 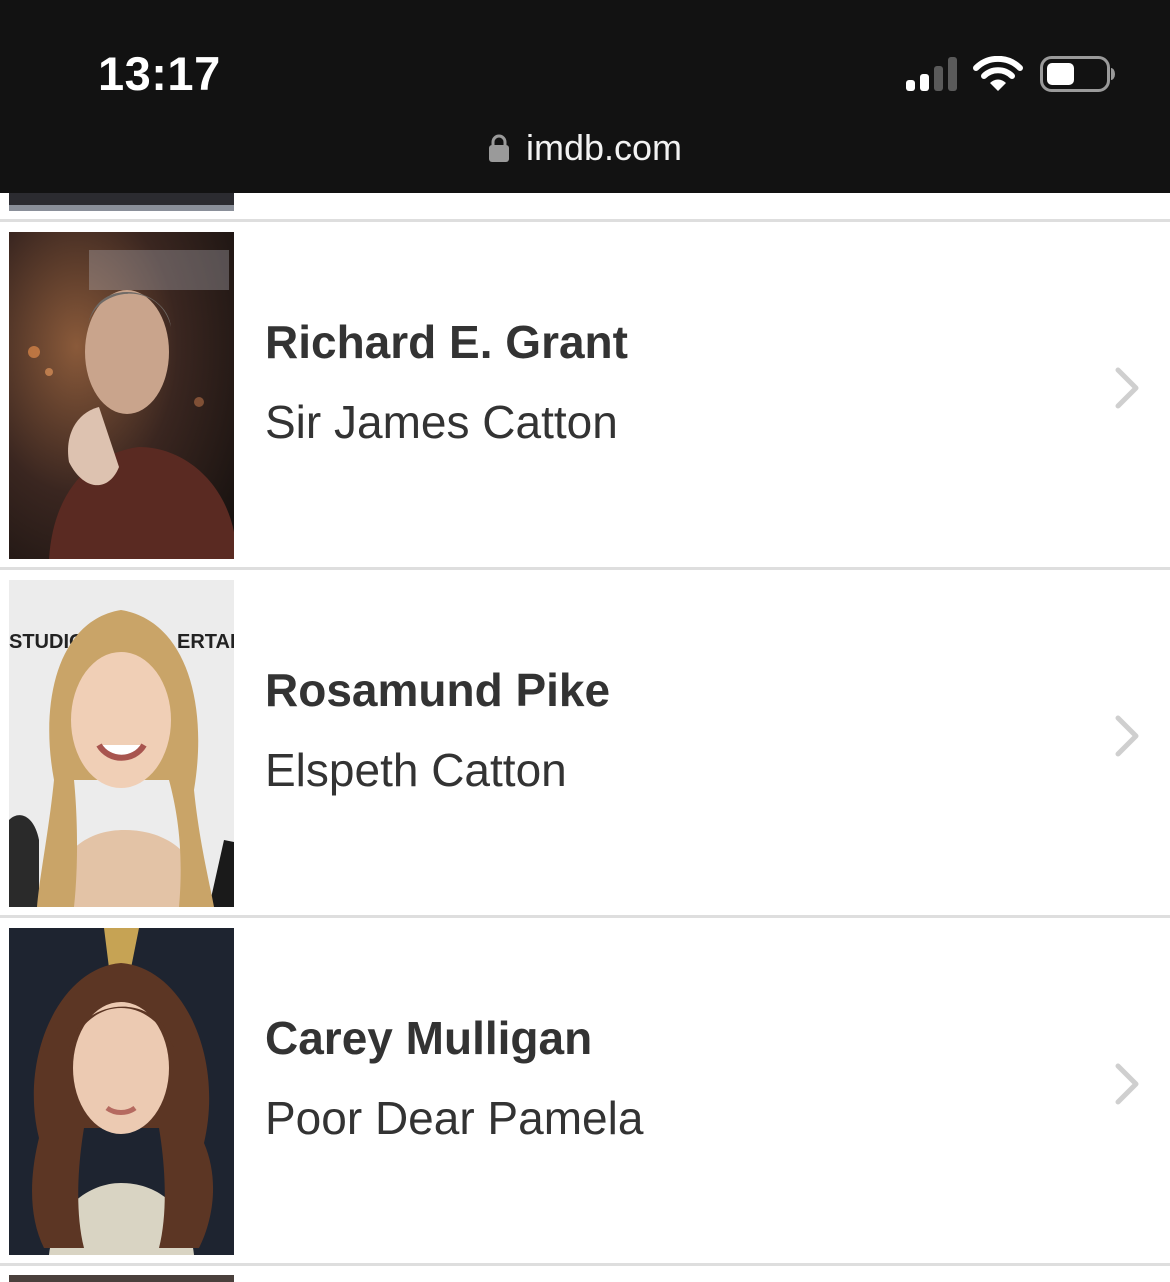 I want to click on lock-icon, so click(x=498, y=148).